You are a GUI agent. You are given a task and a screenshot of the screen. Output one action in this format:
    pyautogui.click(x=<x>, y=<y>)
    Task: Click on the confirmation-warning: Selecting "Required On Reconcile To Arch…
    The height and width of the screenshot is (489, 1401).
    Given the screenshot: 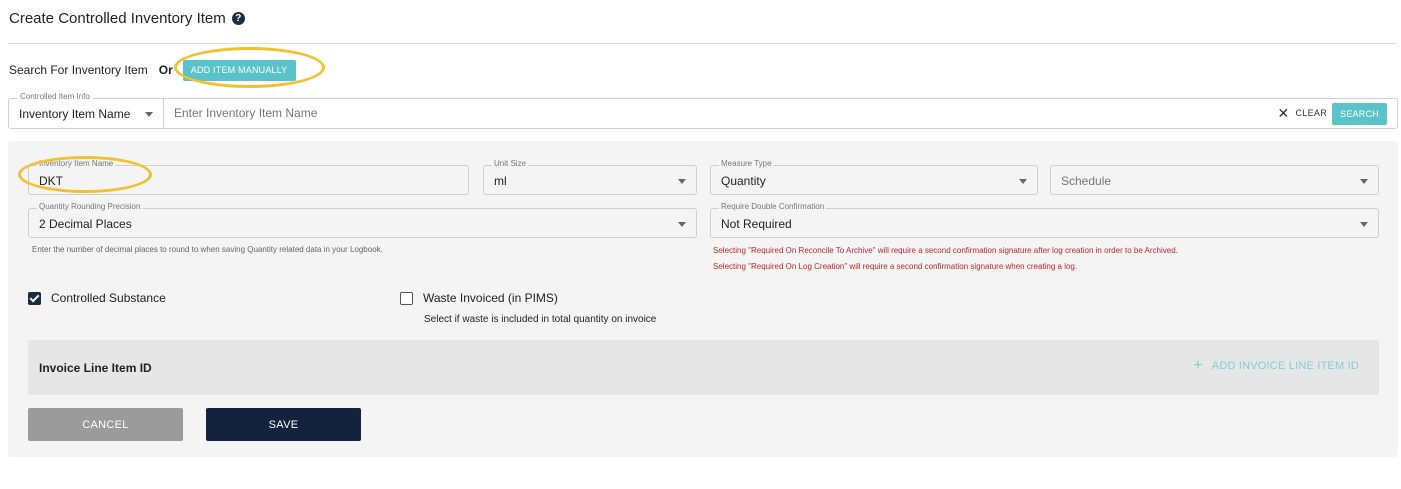 What is the action you would take?
    pyautogui.click(x=945, y=250)
    